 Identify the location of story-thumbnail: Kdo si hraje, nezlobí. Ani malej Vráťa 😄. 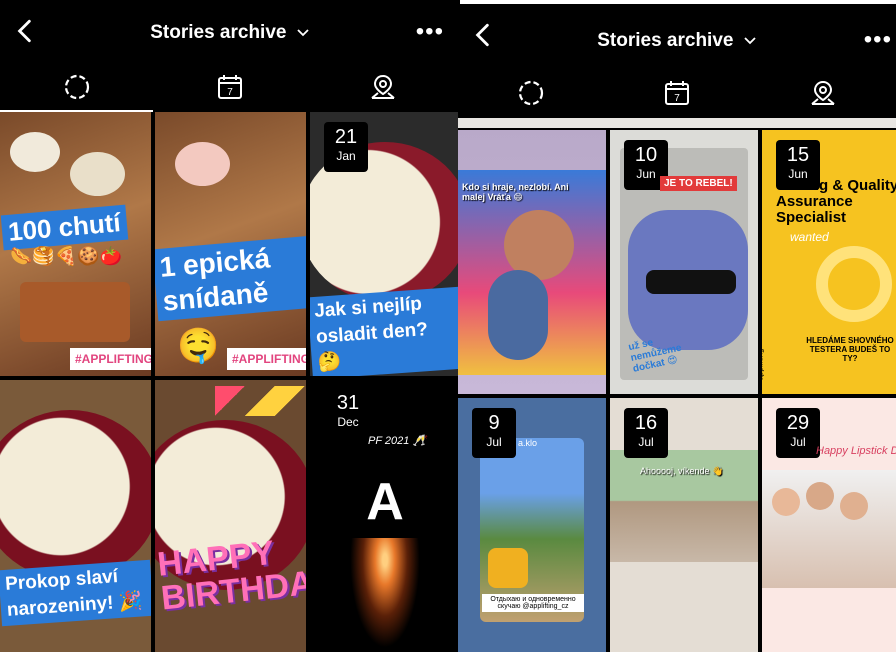
(532, 262).